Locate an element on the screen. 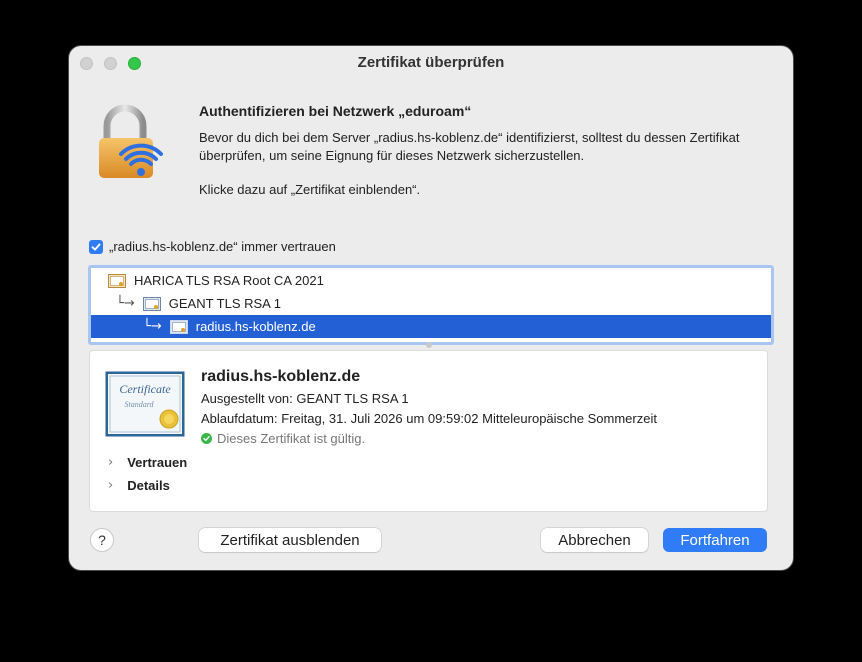 The width and height of the screenshot is (862, 662). checkmark-icon is located at coordinates (96, 246).